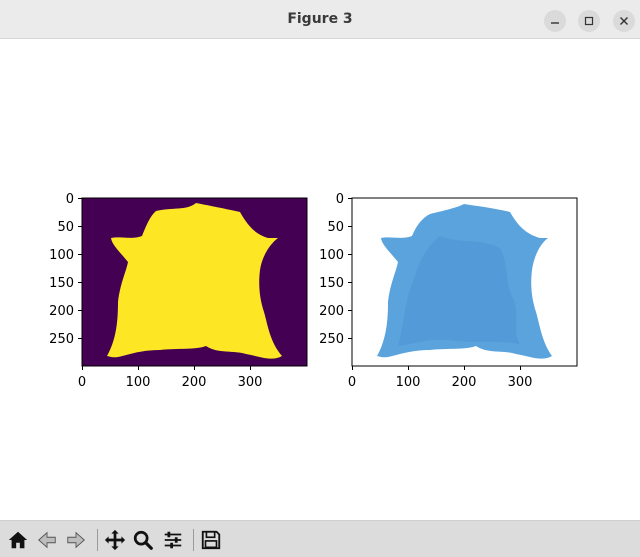  I want to click on image-xtick: 300, so click(520, 382).